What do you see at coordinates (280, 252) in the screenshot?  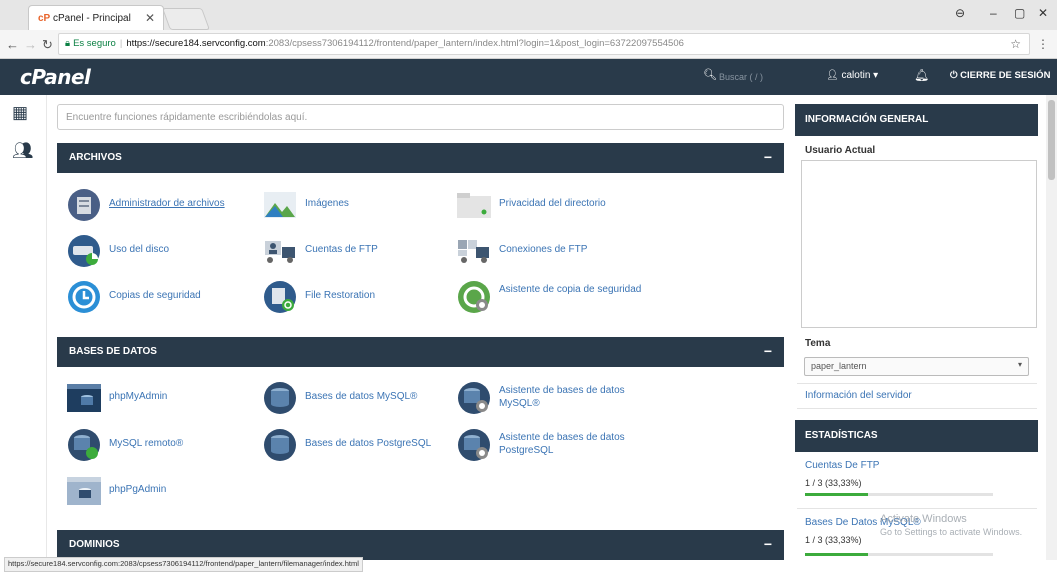 I see `ftp-accounts-icon` at bounding box center [280, 252].